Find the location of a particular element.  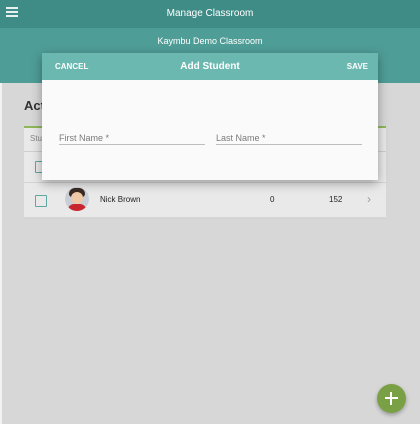

last-name-input is located at coordinates (289, 138).